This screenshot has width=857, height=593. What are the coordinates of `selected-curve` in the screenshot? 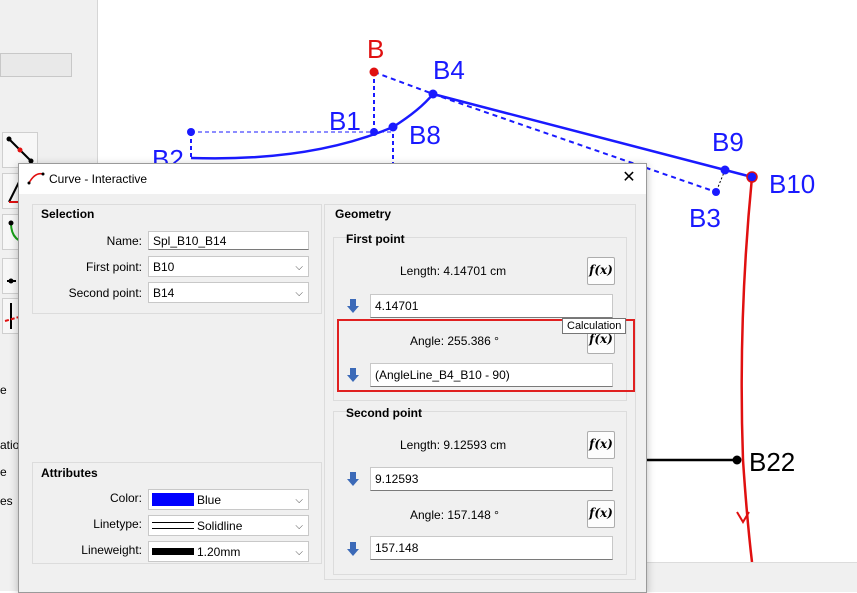 It's located at (747, 369).